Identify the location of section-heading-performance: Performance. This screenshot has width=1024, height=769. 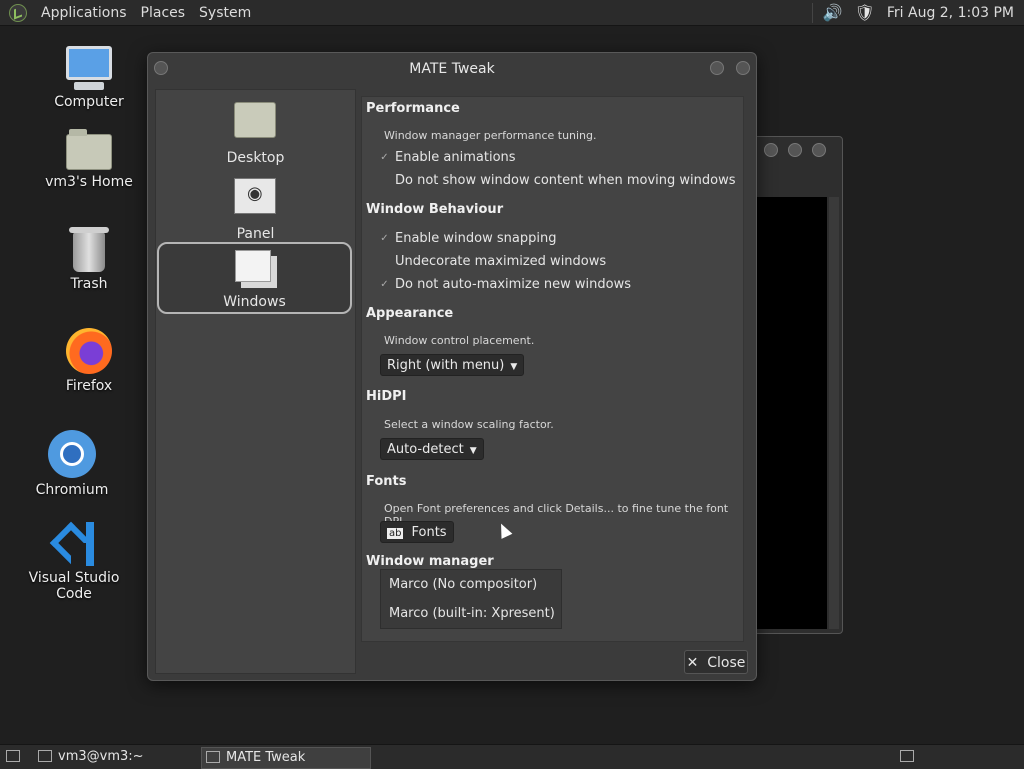
(413, 108).